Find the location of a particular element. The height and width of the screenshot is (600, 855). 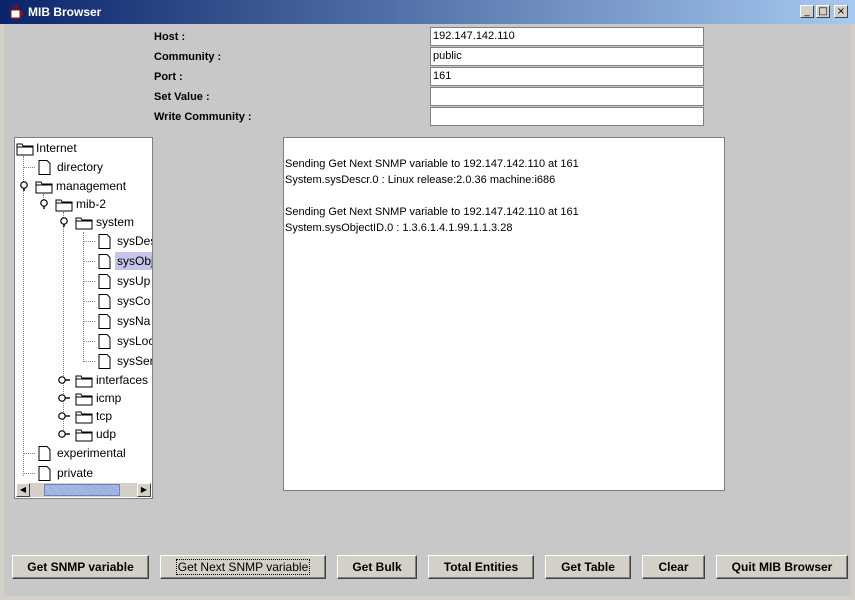

scroll-left-icon: ◀ is located at coordinates (23, 490).